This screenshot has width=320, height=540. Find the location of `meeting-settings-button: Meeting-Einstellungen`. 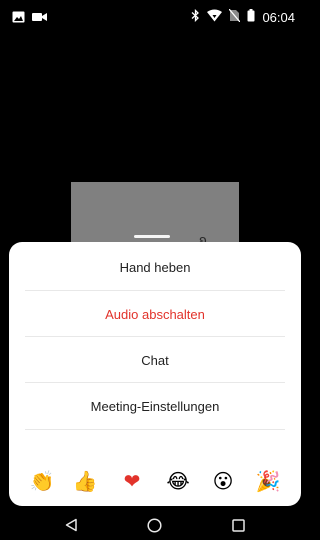

meeting-settings-button: Meeting-Einstellungen is located at coordinates (155, 406).